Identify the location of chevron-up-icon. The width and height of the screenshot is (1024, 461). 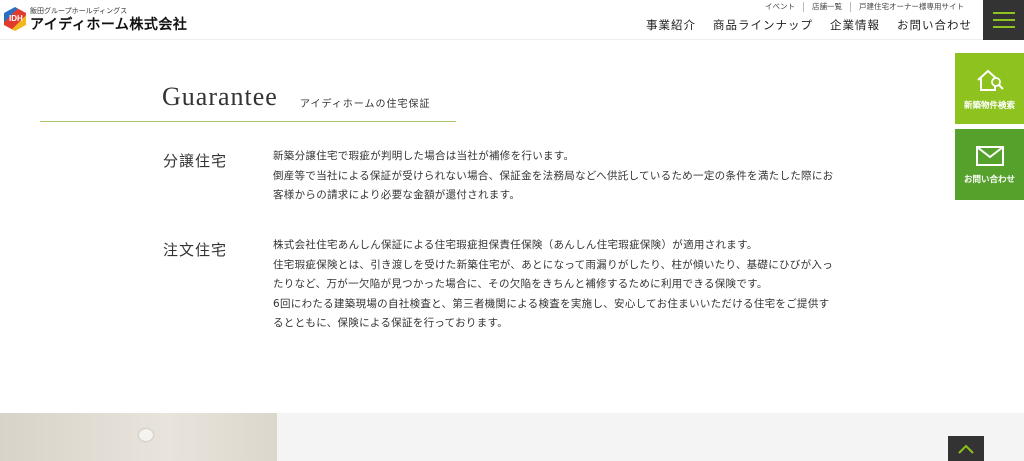
(966, 449).